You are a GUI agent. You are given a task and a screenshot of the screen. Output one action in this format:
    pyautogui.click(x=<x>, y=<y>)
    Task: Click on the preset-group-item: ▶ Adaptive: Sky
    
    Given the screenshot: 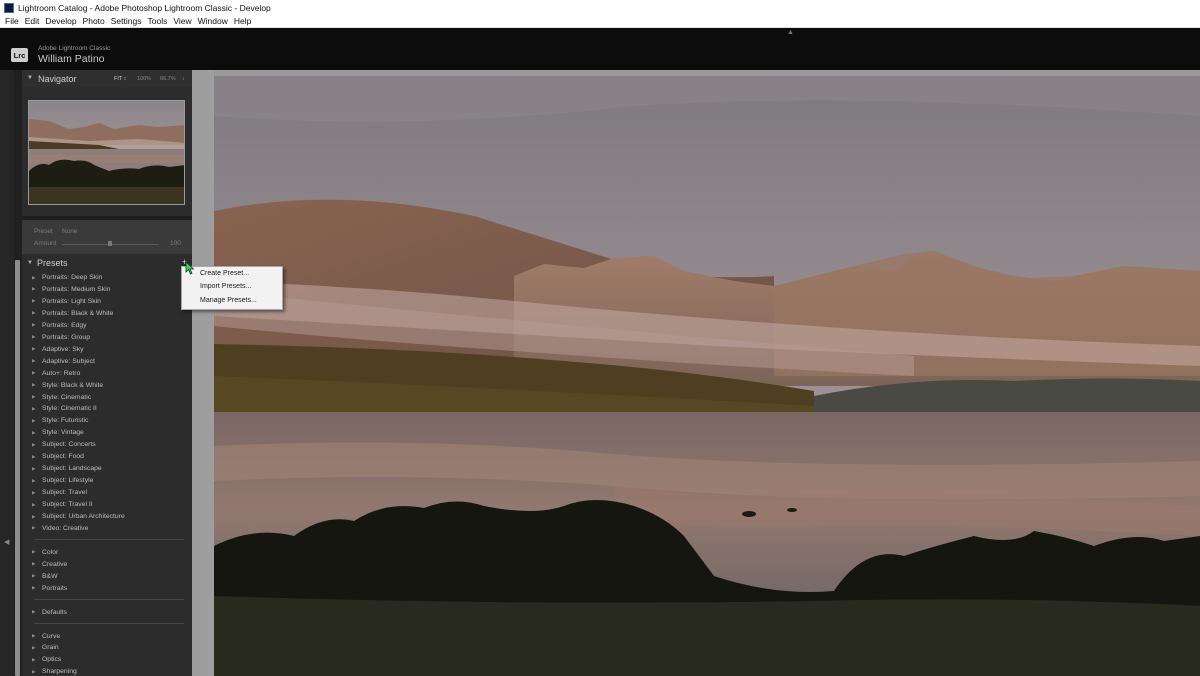 What is the action you would take?
    pyautogui.click(x=58, y=349)
    